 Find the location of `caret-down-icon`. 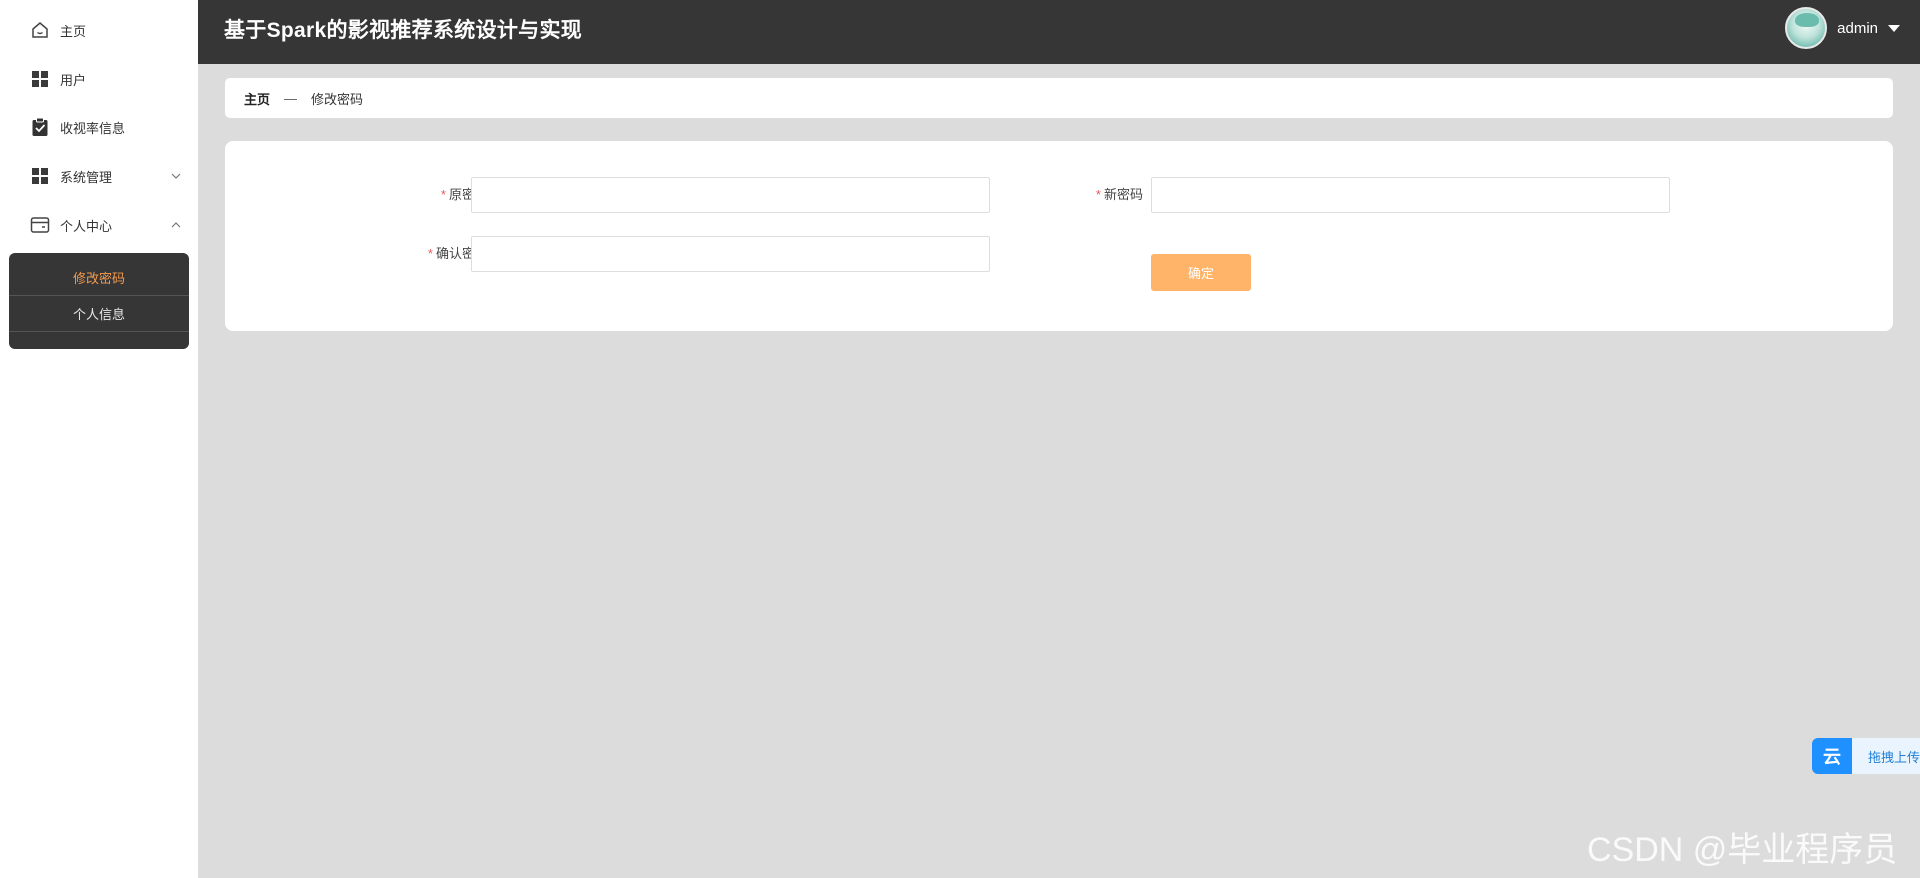

caret-down-icon is located at coordinates (1894, 28).